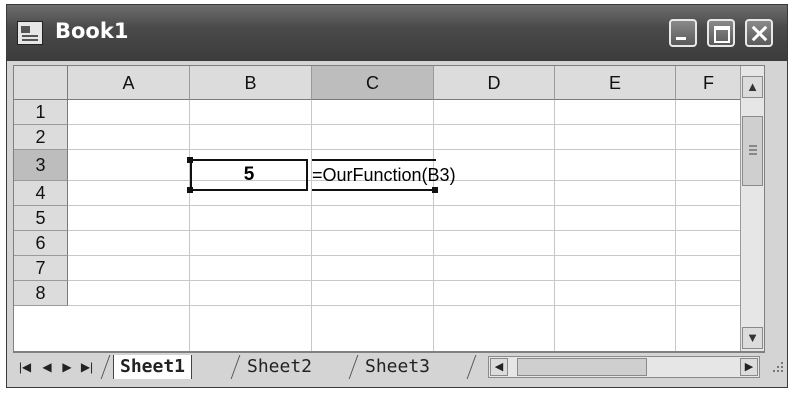 The width and height of the screenshot is (795, 393). What do you see at coordinates (752, 338) in the screenshot?
I see `scroll-down-arrow-icon: ▼` at bounding box center [752, 338].